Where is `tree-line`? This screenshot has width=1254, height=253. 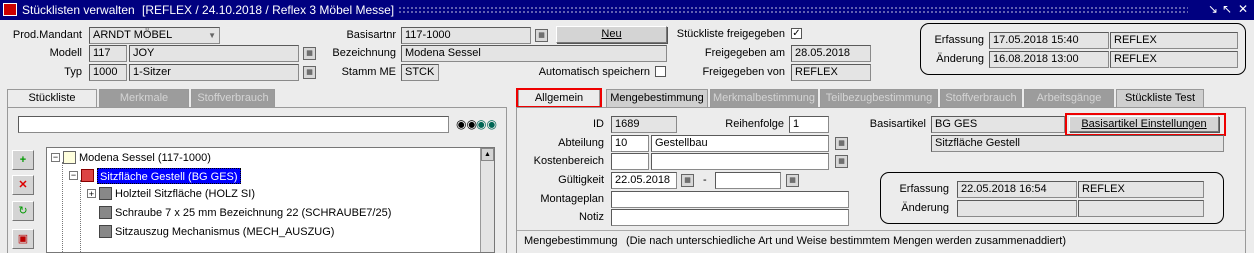 tree-line is located at coordinates (80, 216).